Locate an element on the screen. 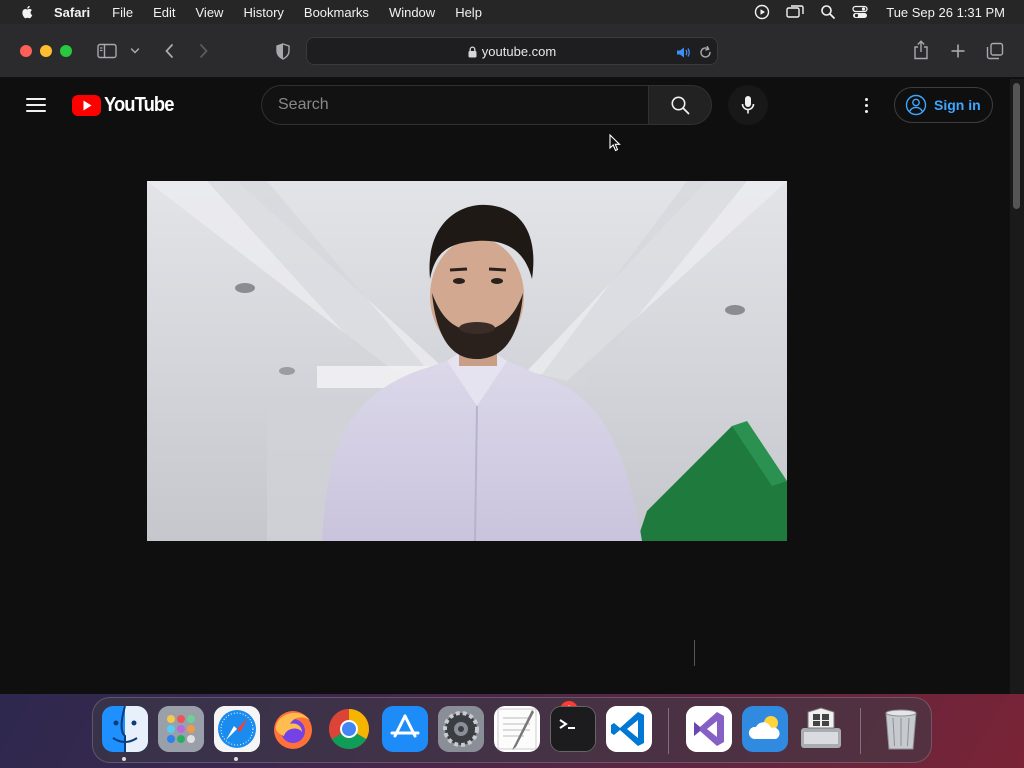  spotlight-search-icon is located at coordinates (828, 12).